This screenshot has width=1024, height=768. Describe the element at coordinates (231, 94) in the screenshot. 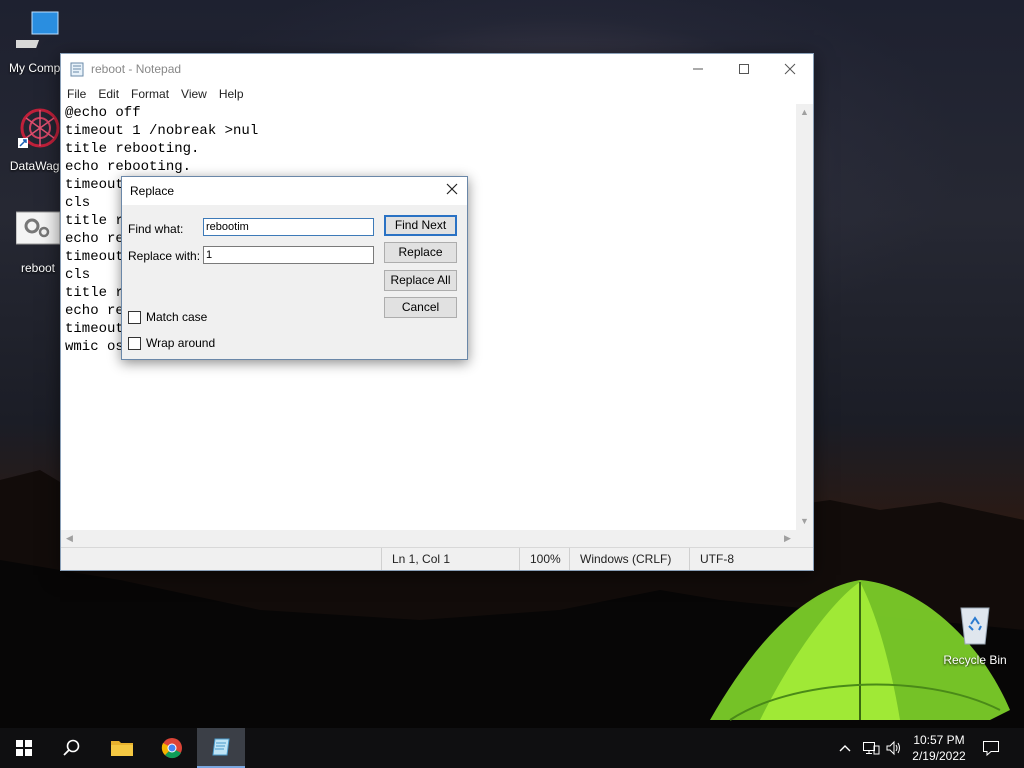

I see `menu-help: Help` at that location.